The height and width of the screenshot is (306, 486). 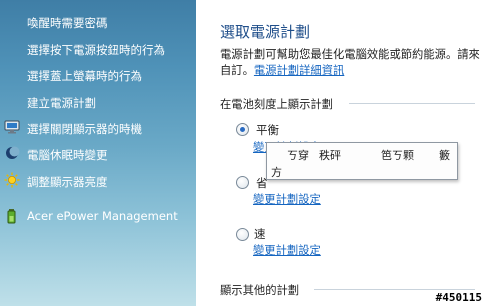 What do you see at coordinates (299, 70) in the screenshot?
I see `plan-details-link: 電源計劃詳細資訊` at bounding box center [299, 70].